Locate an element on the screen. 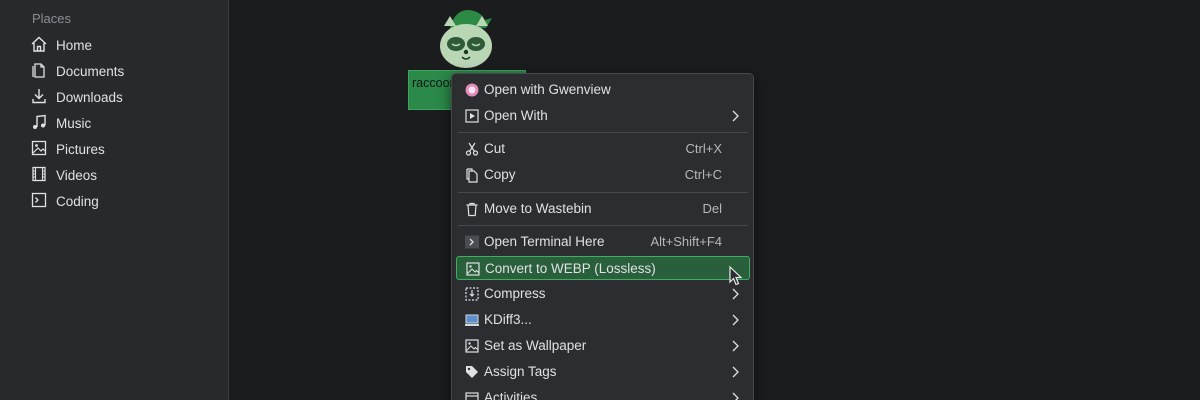 The width and height of the screenshot is (1200, 400). pictures-icon is located at coordinates (39, 149).